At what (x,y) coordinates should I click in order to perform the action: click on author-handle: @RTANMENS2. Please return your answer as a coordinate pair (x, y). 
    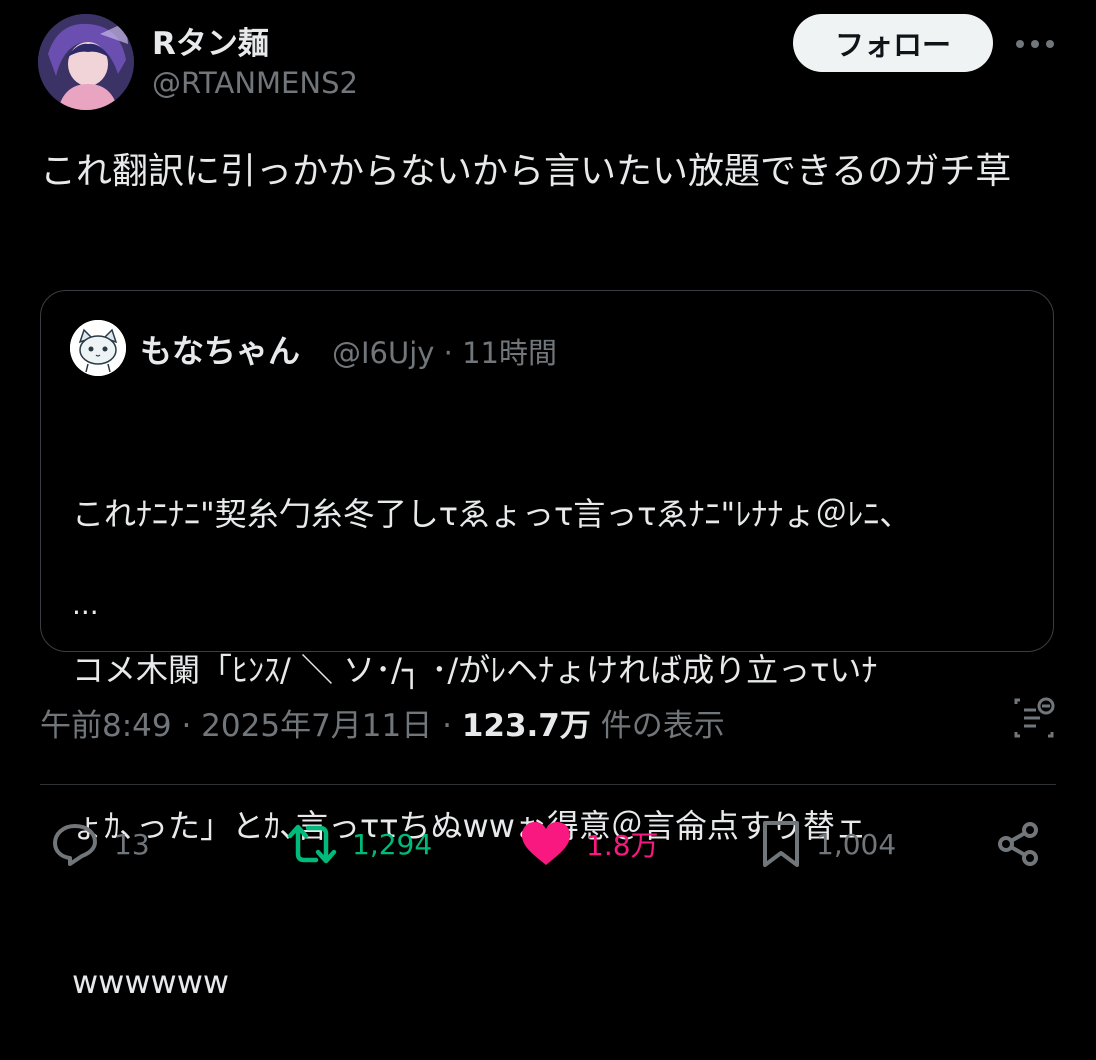
    Looking at the image, I should click on (255, 83).